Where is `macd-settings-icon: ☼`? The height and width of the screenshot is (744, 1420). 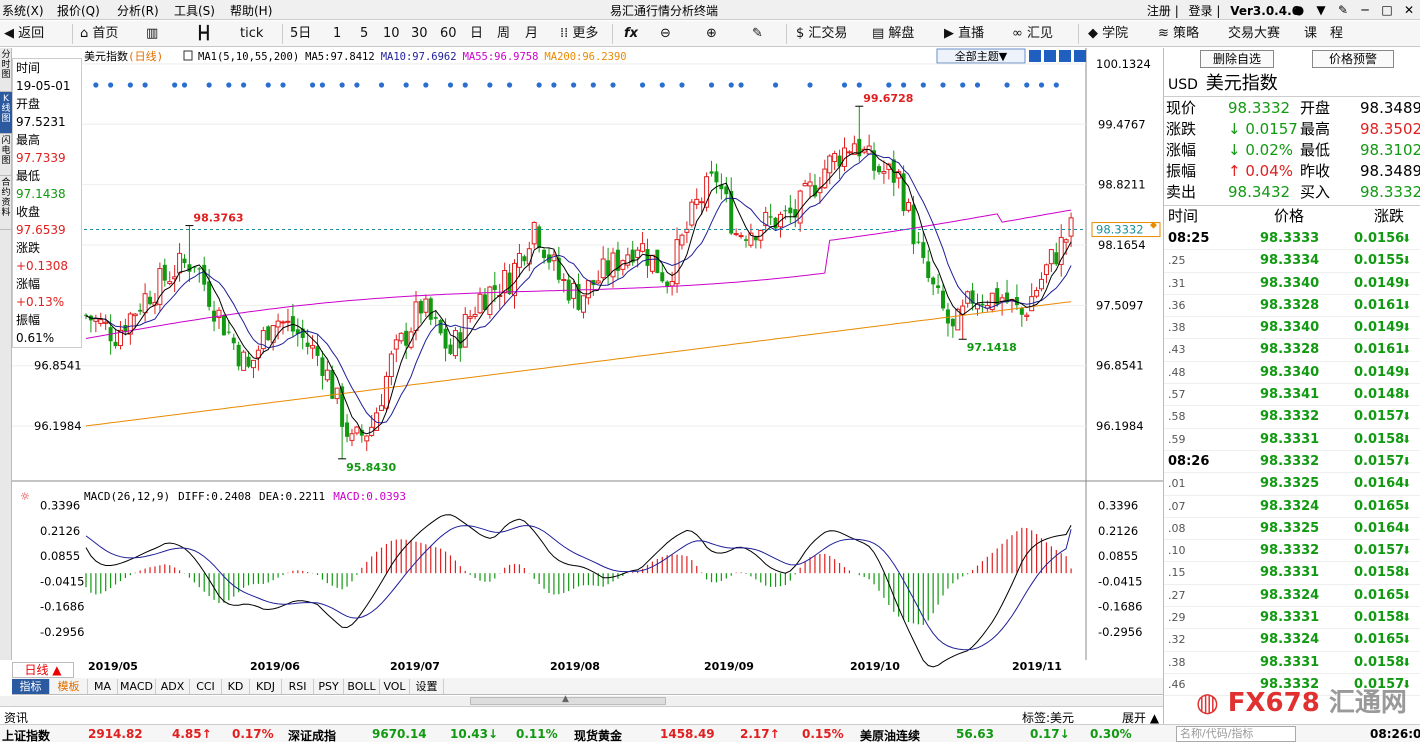 macd-settings-icon: ☼ is located at coordinates (25, 496).